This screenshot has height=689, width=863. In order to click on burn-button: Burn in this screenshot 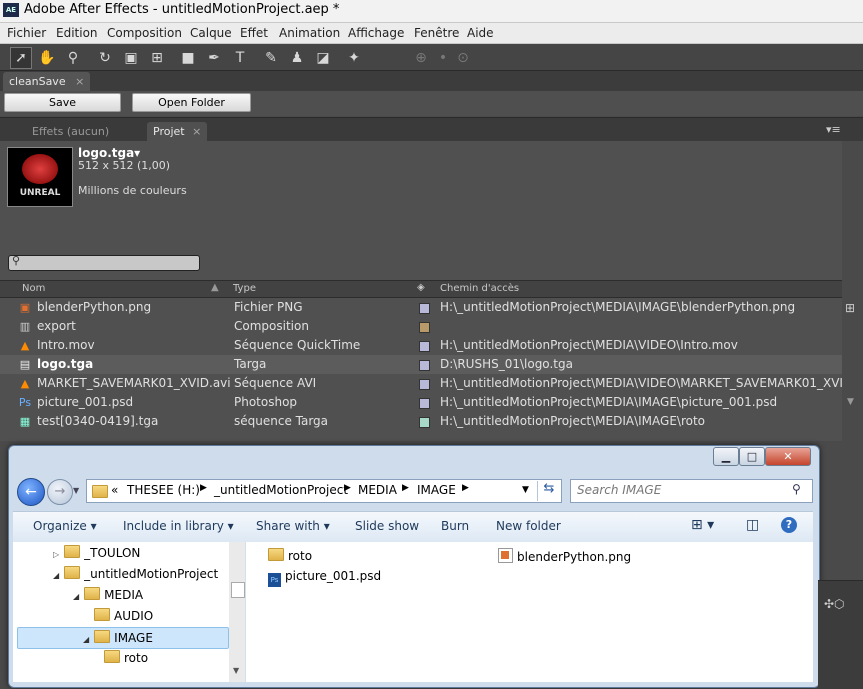, I will do `click(455, 526)`.